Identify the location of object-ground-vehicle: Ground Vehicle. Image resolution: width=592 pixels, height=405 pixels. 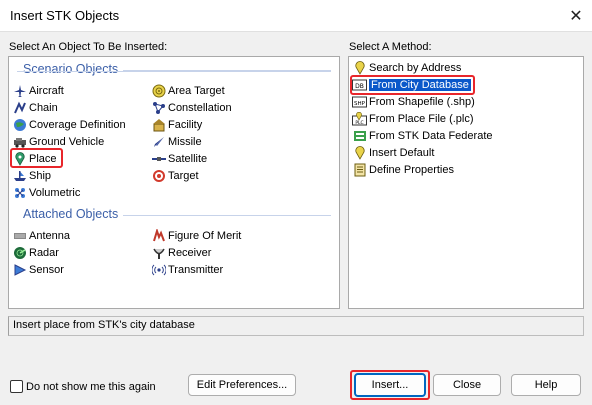
(58, 142).